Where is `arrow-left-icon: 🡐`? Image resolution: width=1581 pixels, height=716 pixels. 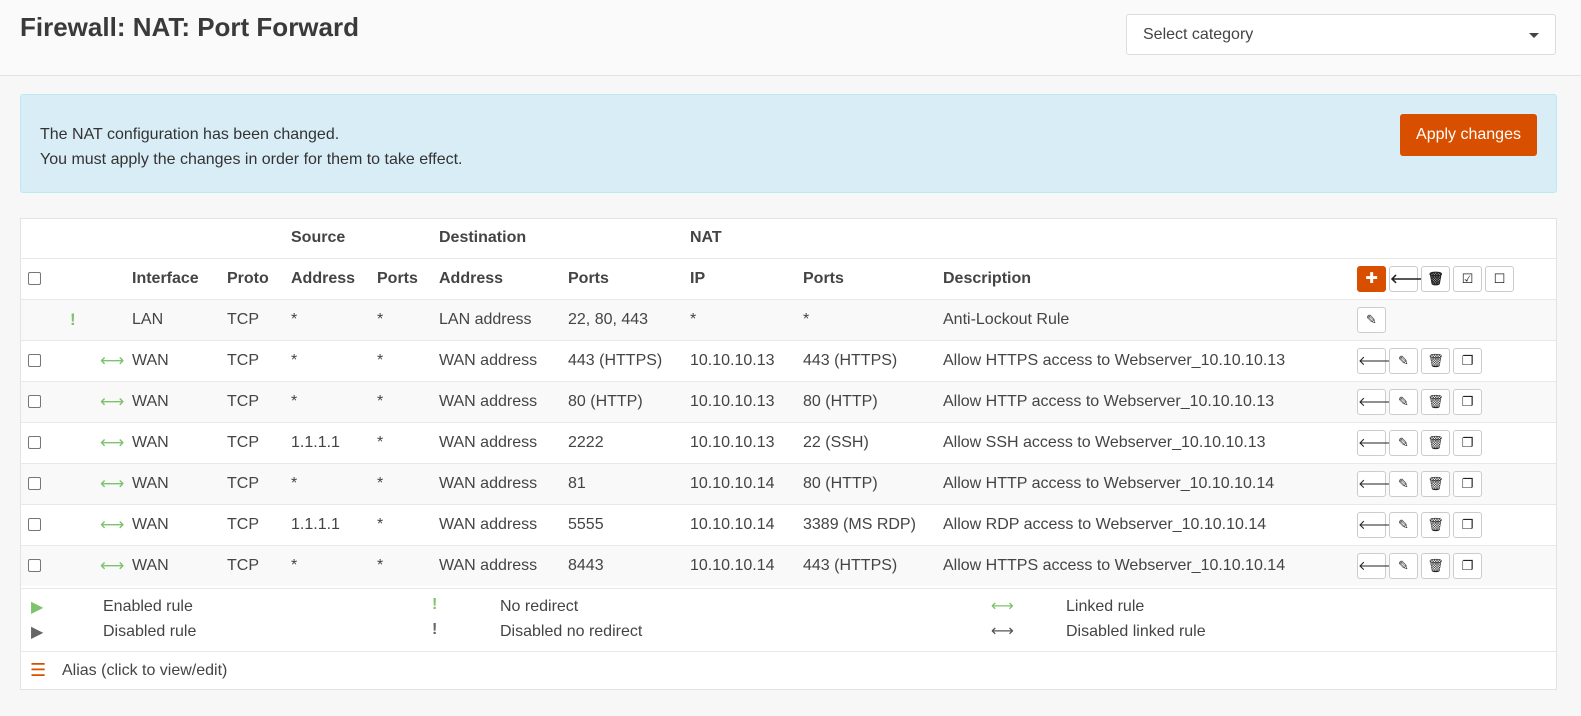 arrow-left-icon: 🡐 is located at coordinates (1375, 524).